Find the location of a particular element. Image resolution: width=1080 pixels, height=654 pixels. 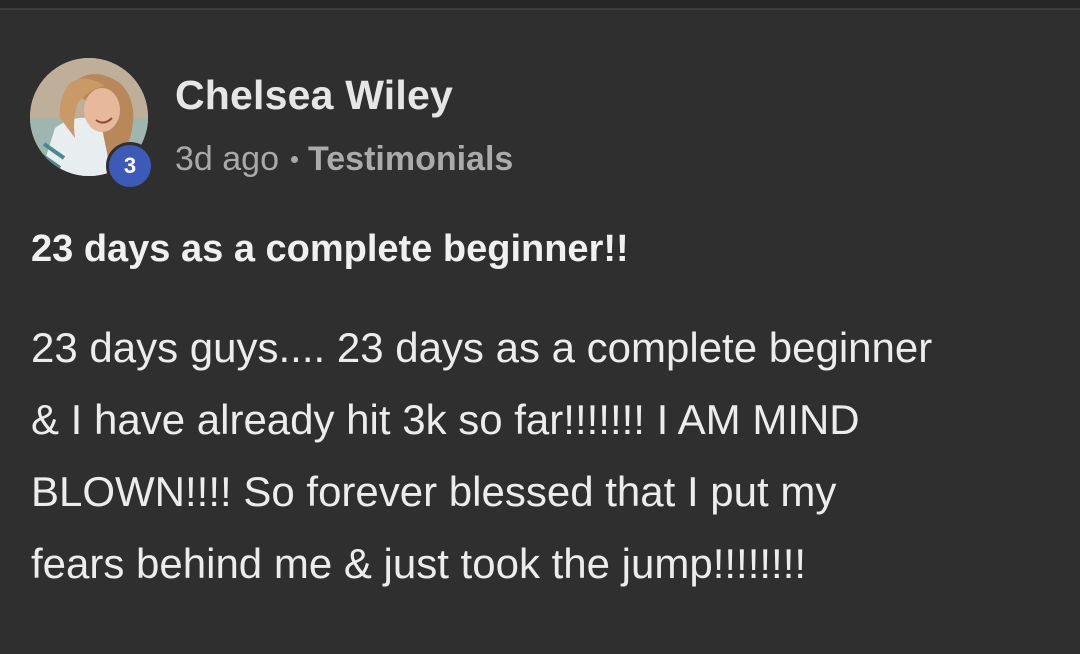

post-category-link: Testimonials is located at coordinates (410, 159).